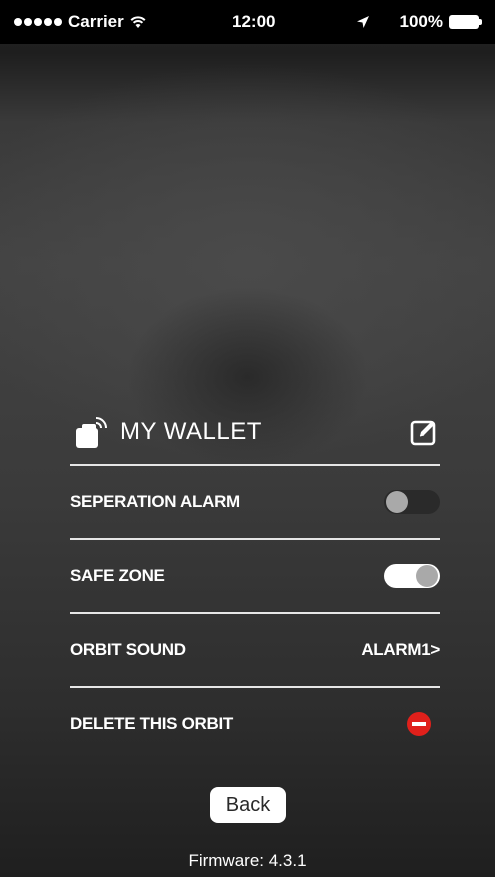  Describe the element at coordinates (362, 22) in the screenshot. I see `location-arrow-icon` at that location.